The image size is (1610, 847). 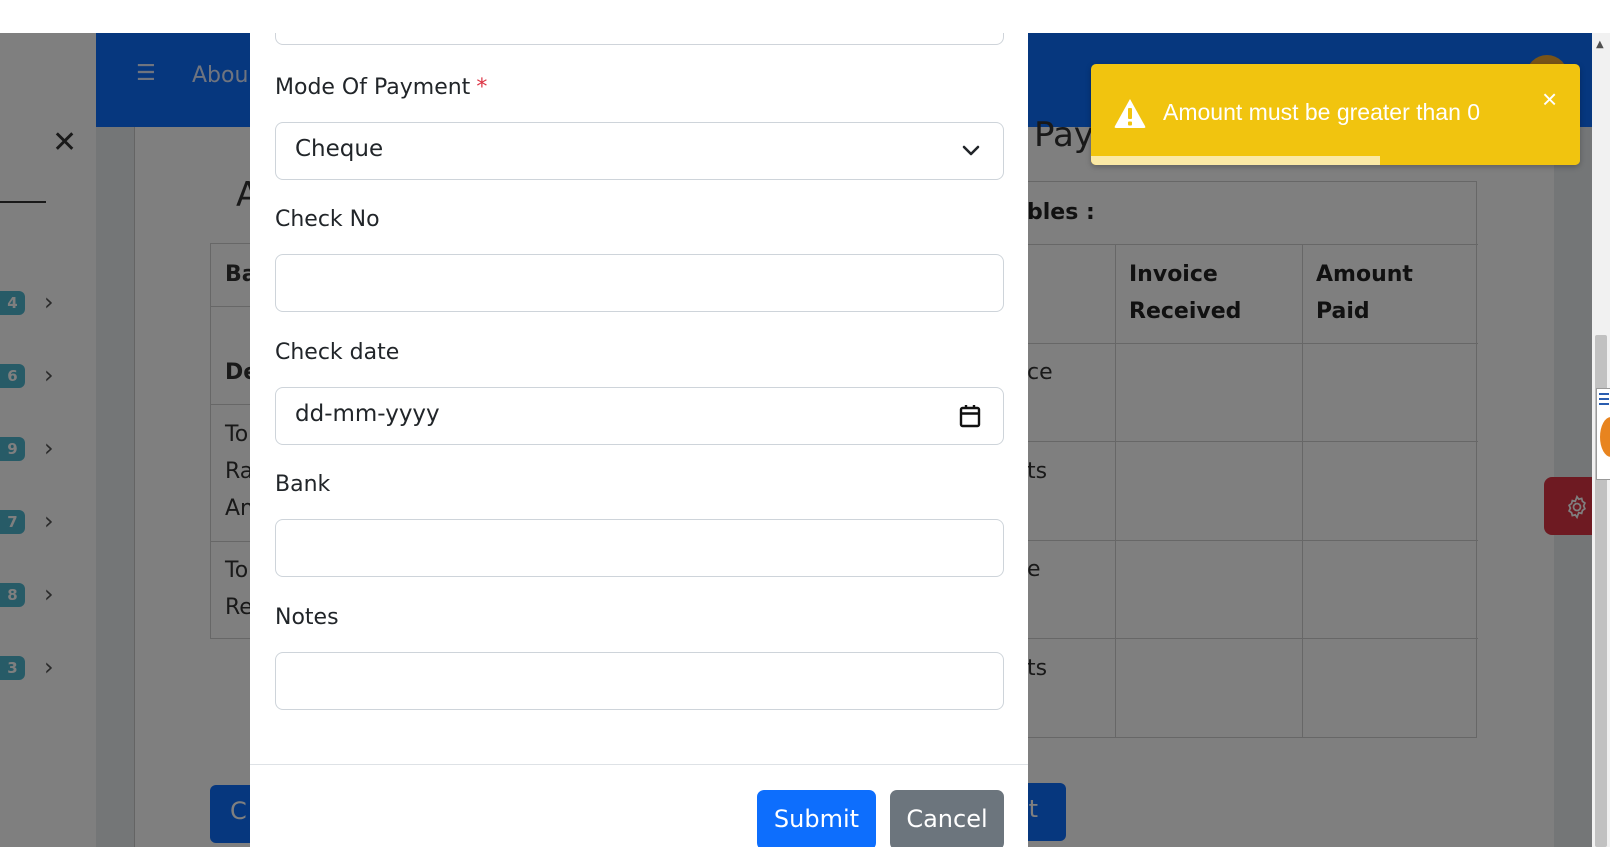 What do you see at coordinates (1130, 113) in the screenshot?
I see `warning-icon` at bounding box center [1130, 113].